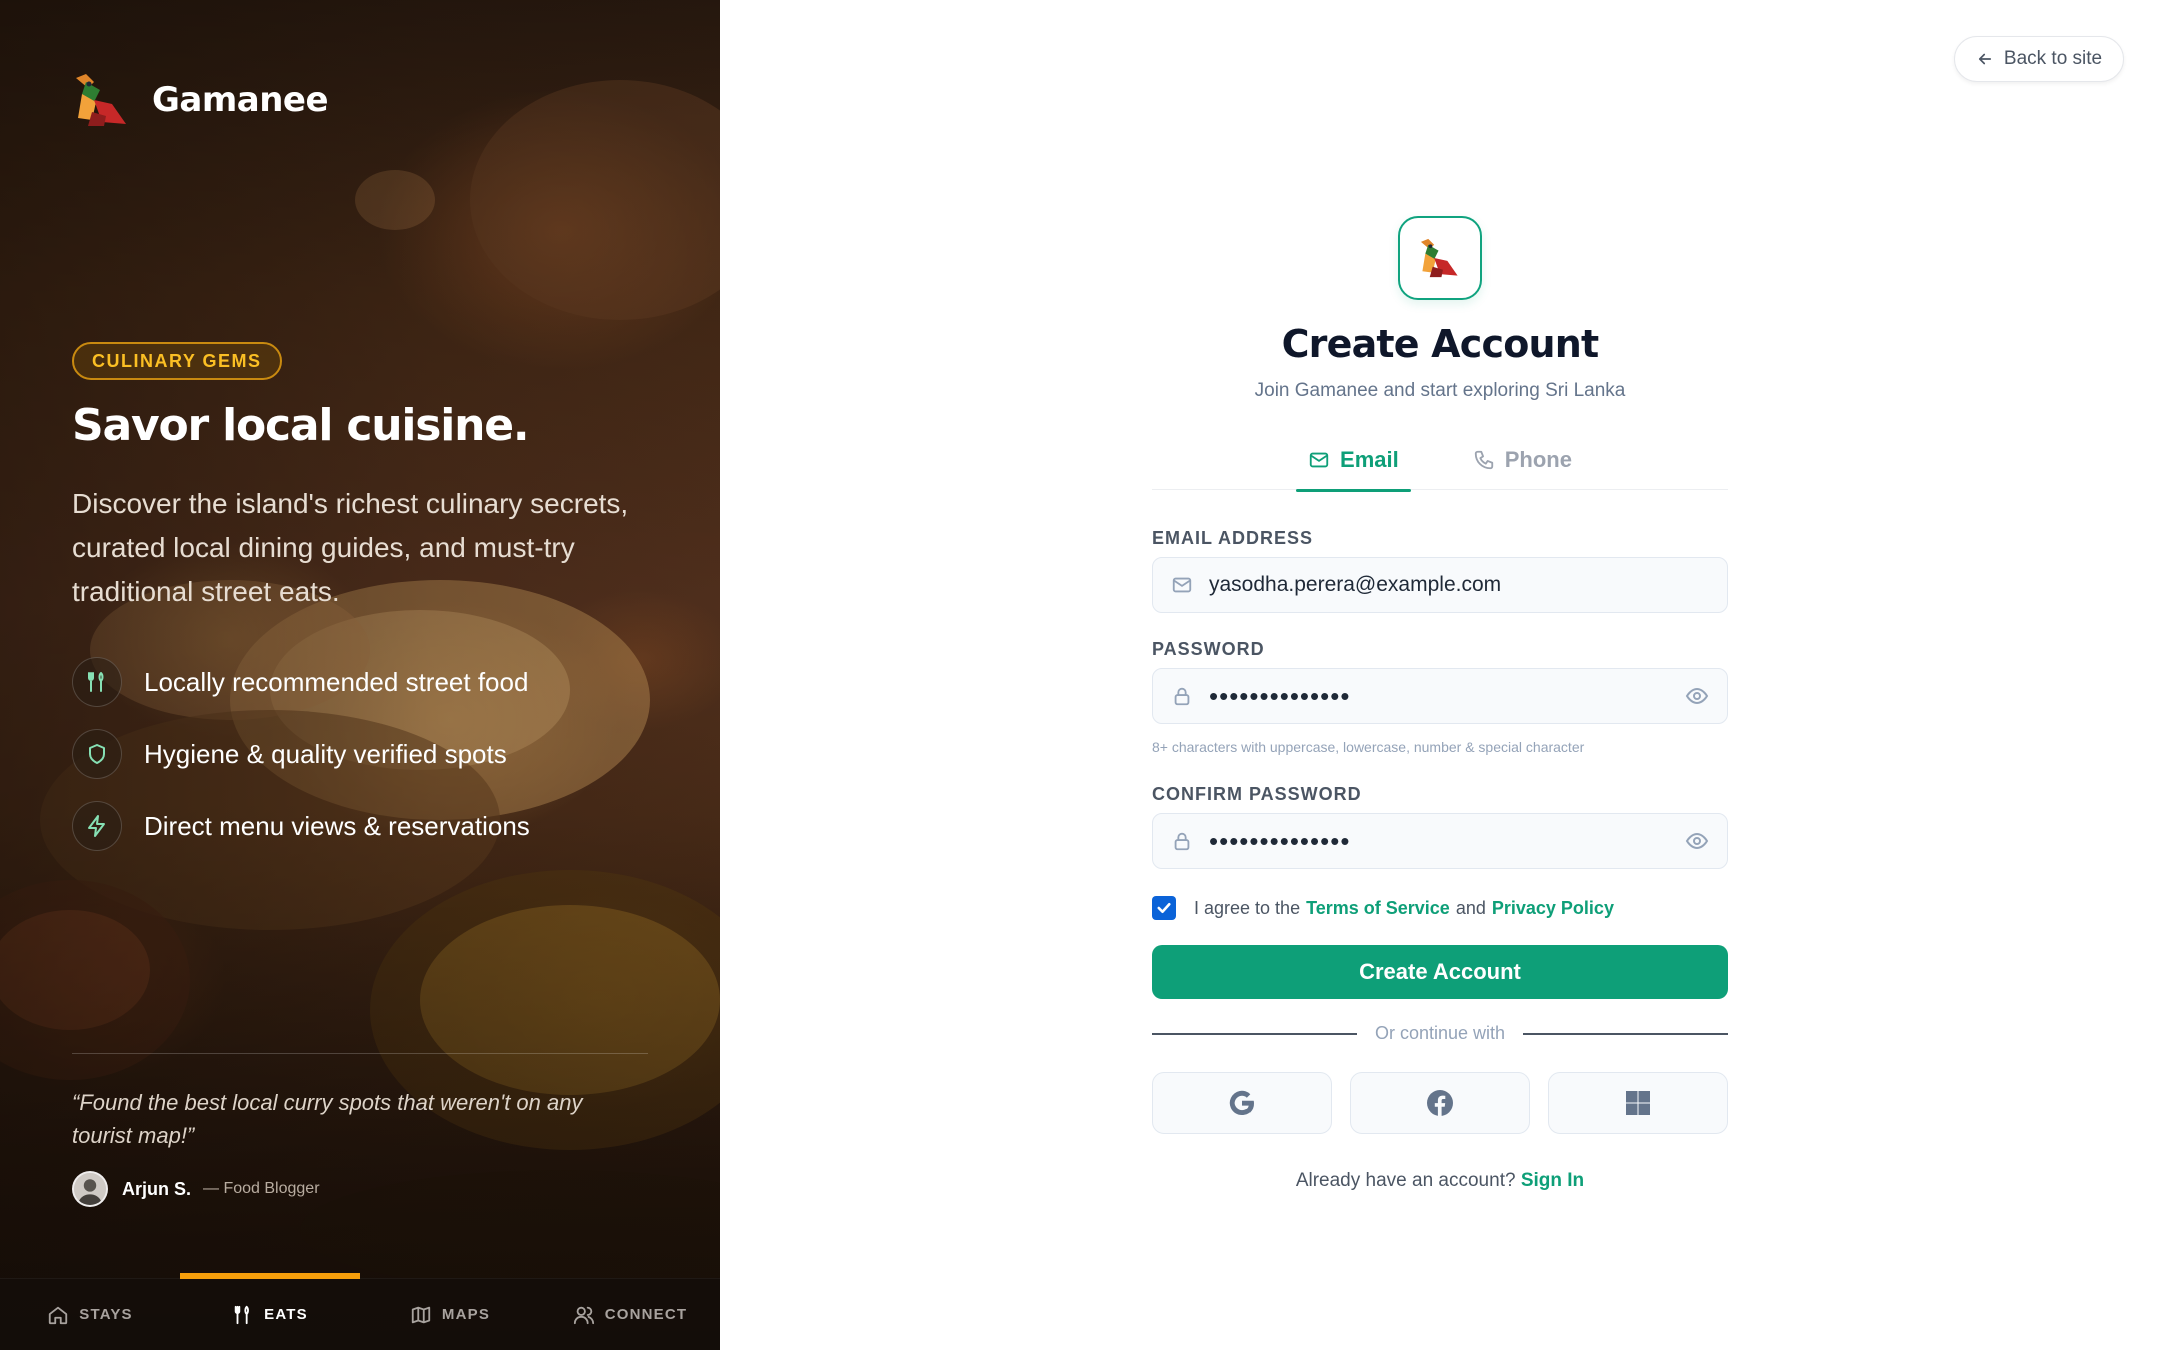 This screenshot has height=1350, width=2160. Describe the element at coordinates (336, 681) in the screenshot. I see `feature-label: Locally recommended street food` at that location.